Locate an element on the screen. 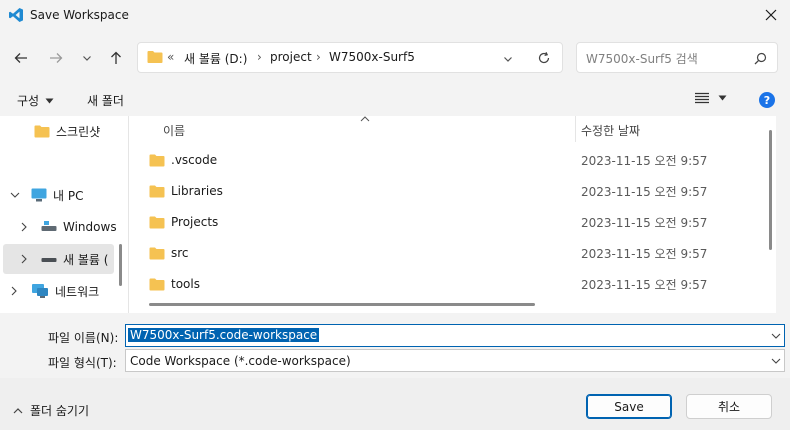  navigation-pane: 스크린샷 내 PC Windows 새 볼륨 ( 네트워크 is located at coordinates (64, 214).